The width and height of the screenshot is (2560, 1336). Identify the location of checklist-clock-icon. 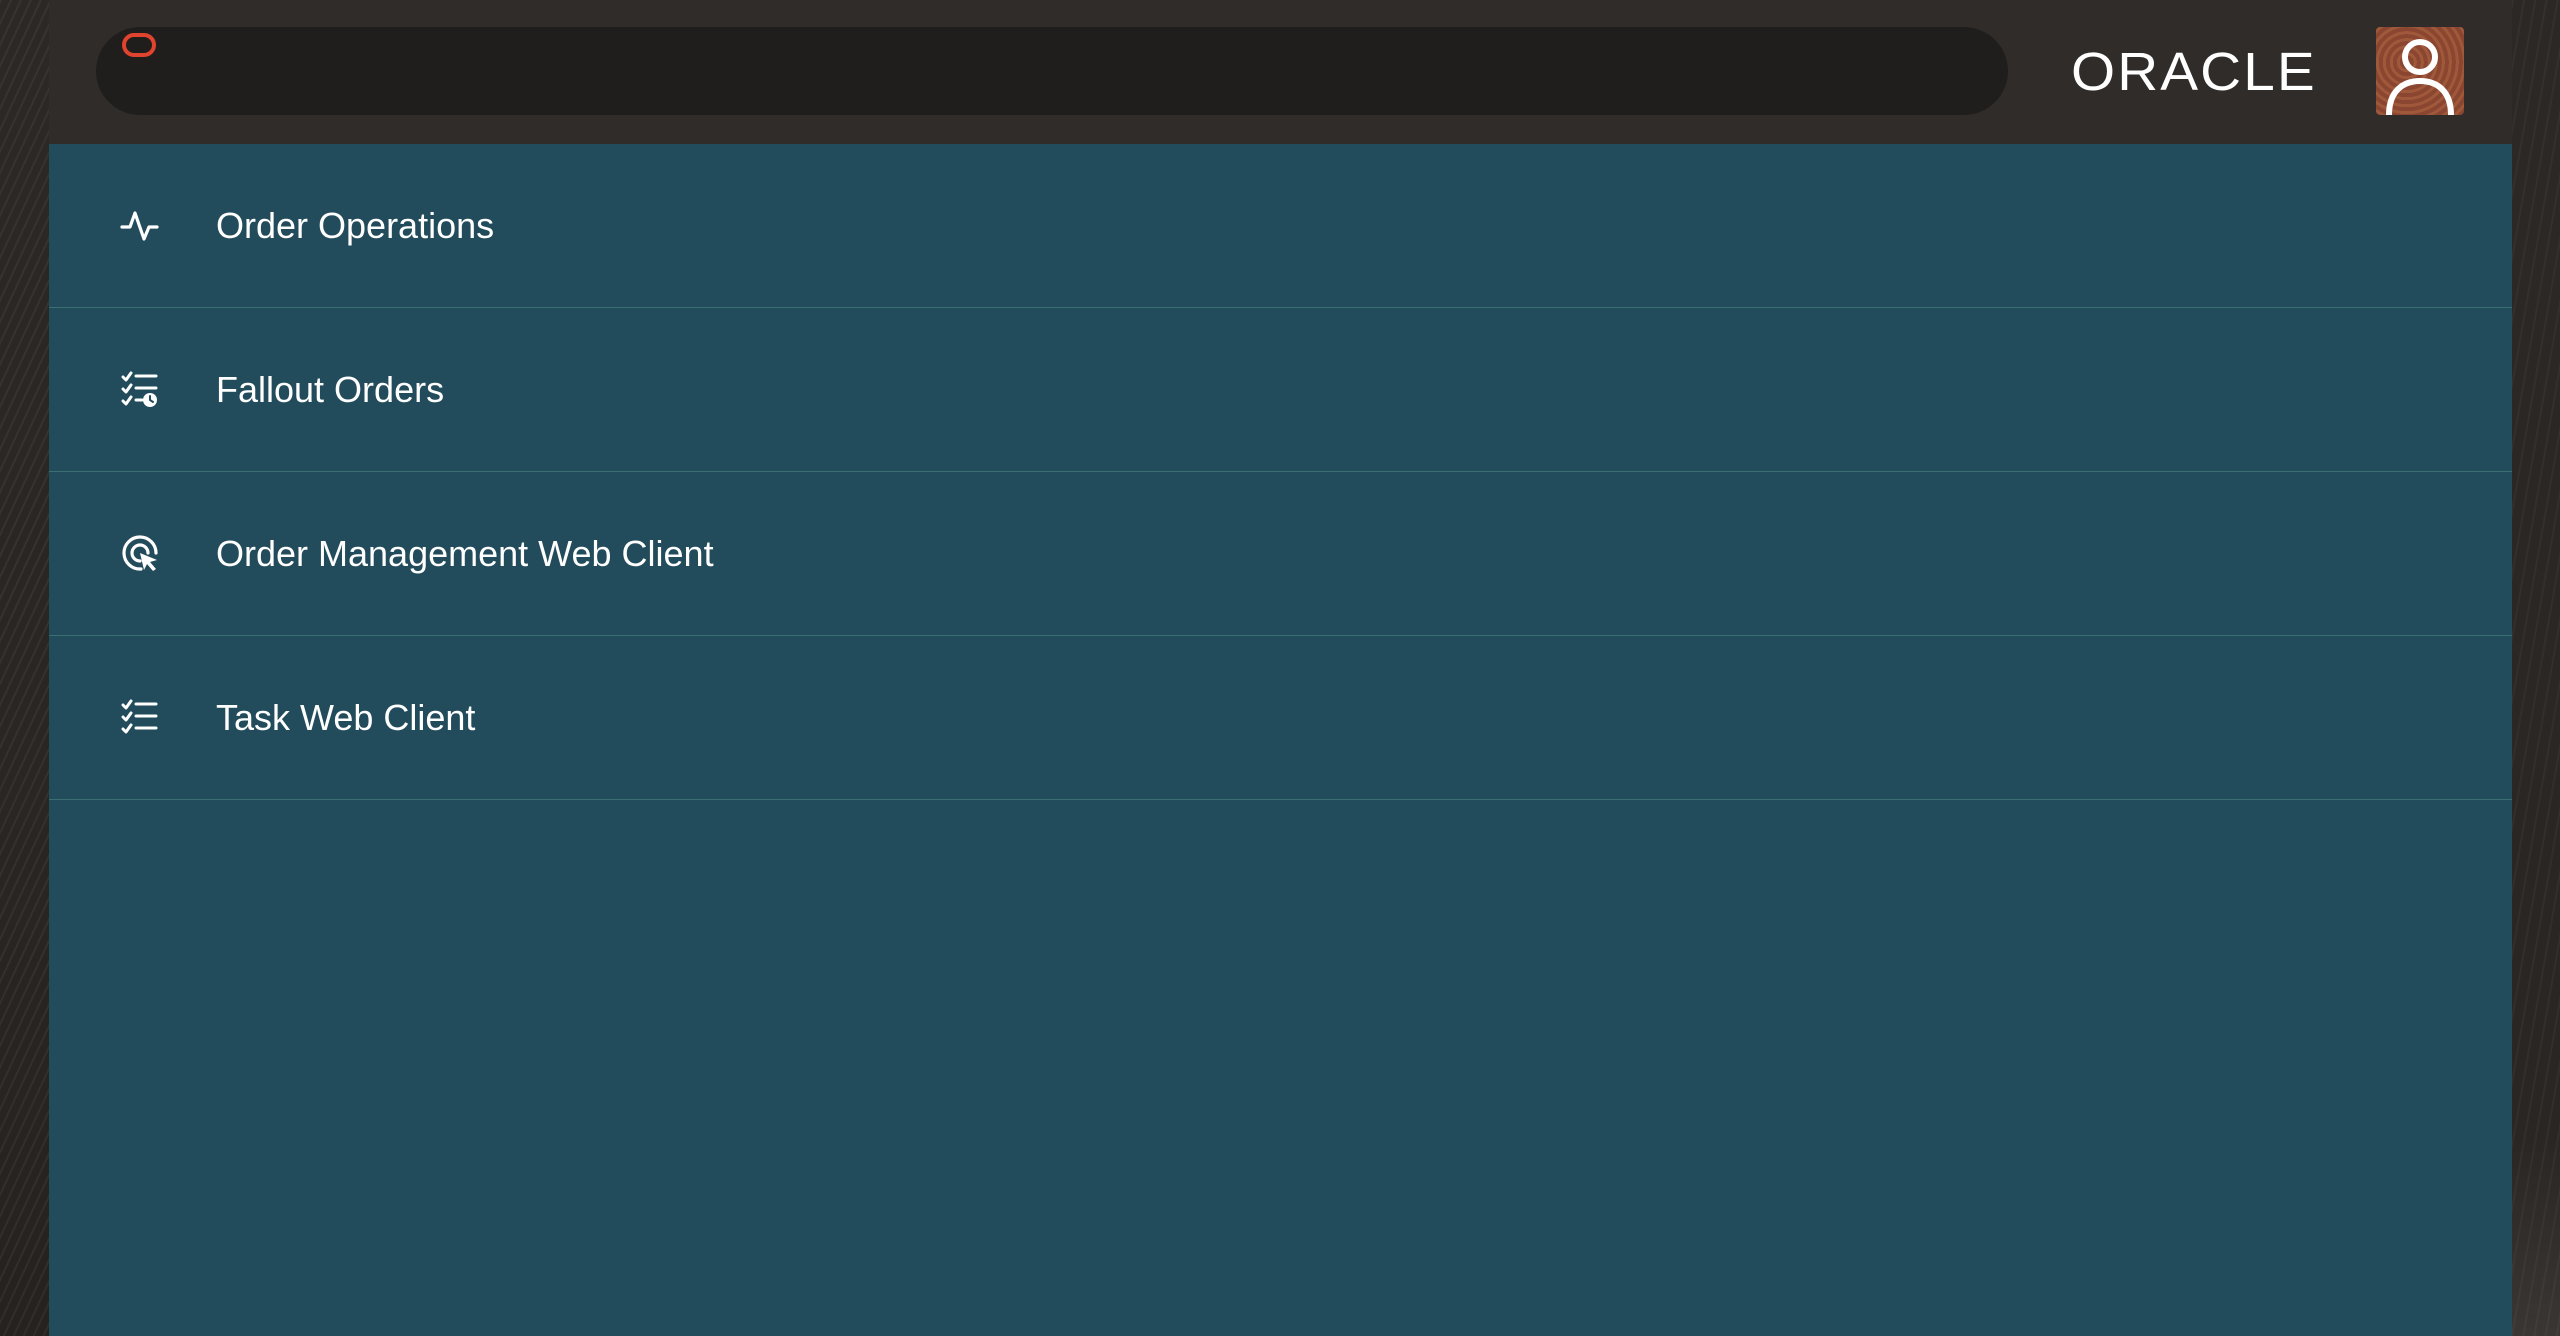
(140, 389).